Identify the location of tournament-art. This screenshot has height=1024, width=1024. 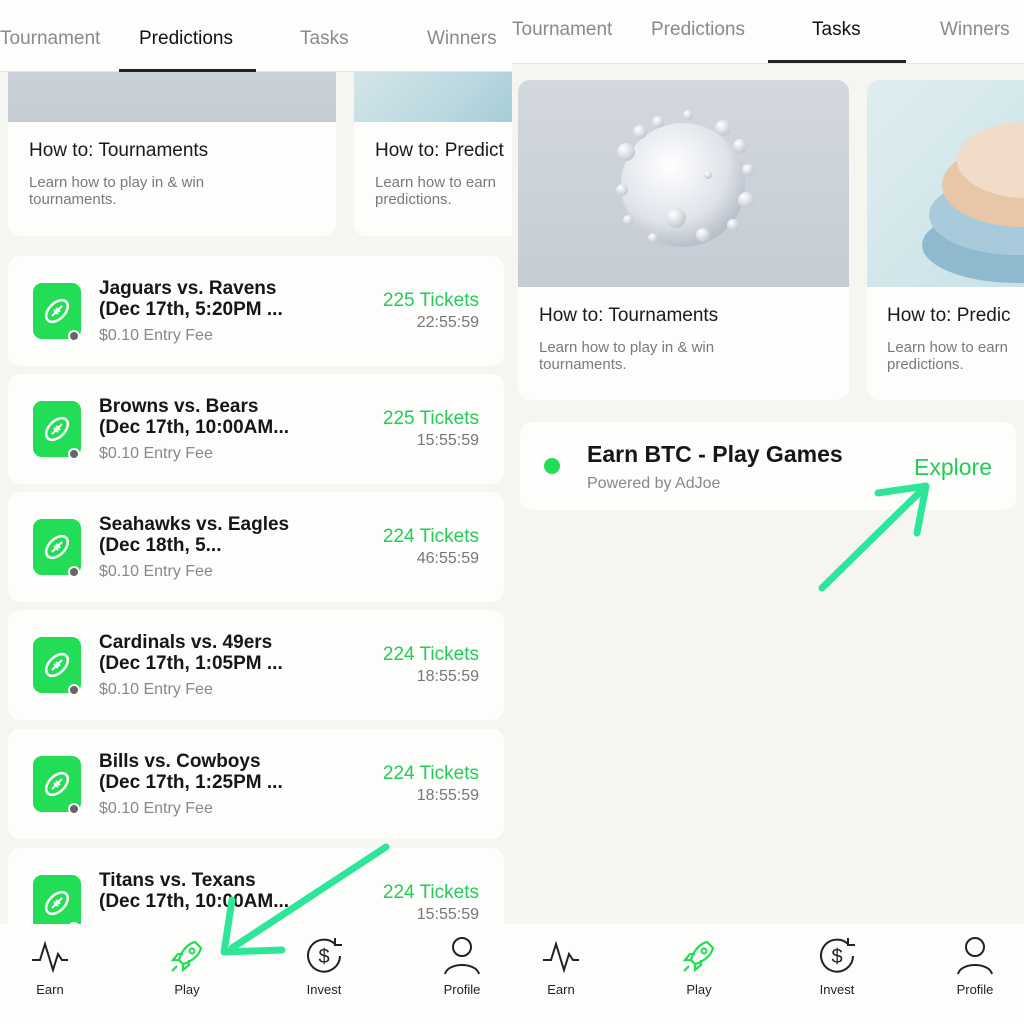
(683, 183).